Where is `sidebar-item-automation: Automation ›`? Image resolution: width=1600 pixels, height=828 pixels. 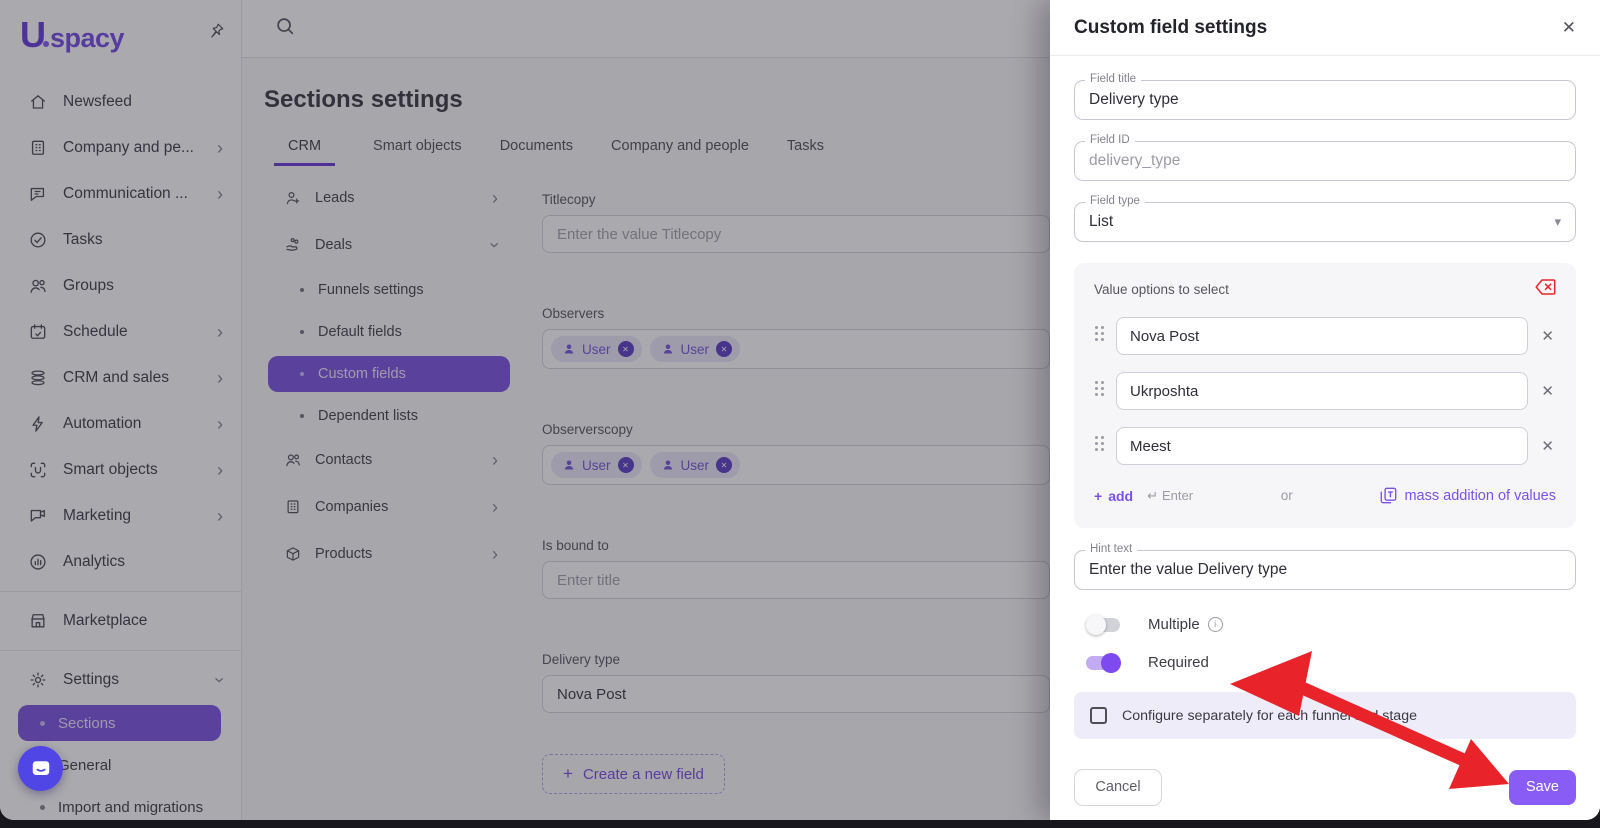 sidebar-item-automation: Automation › is located at coordinates (120, 424).